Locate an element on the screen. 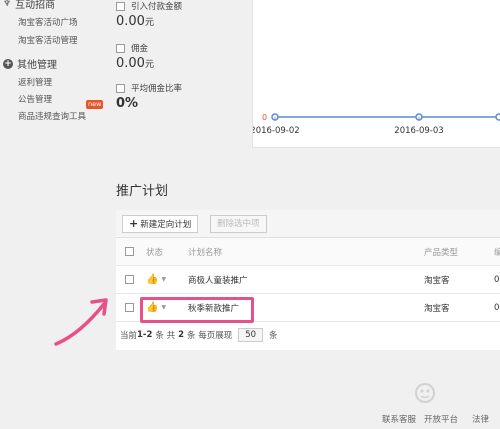 This screenshot has width=500, height=429. sidebar-item-notice: 公告管理 is located at coordinates (35, 99).